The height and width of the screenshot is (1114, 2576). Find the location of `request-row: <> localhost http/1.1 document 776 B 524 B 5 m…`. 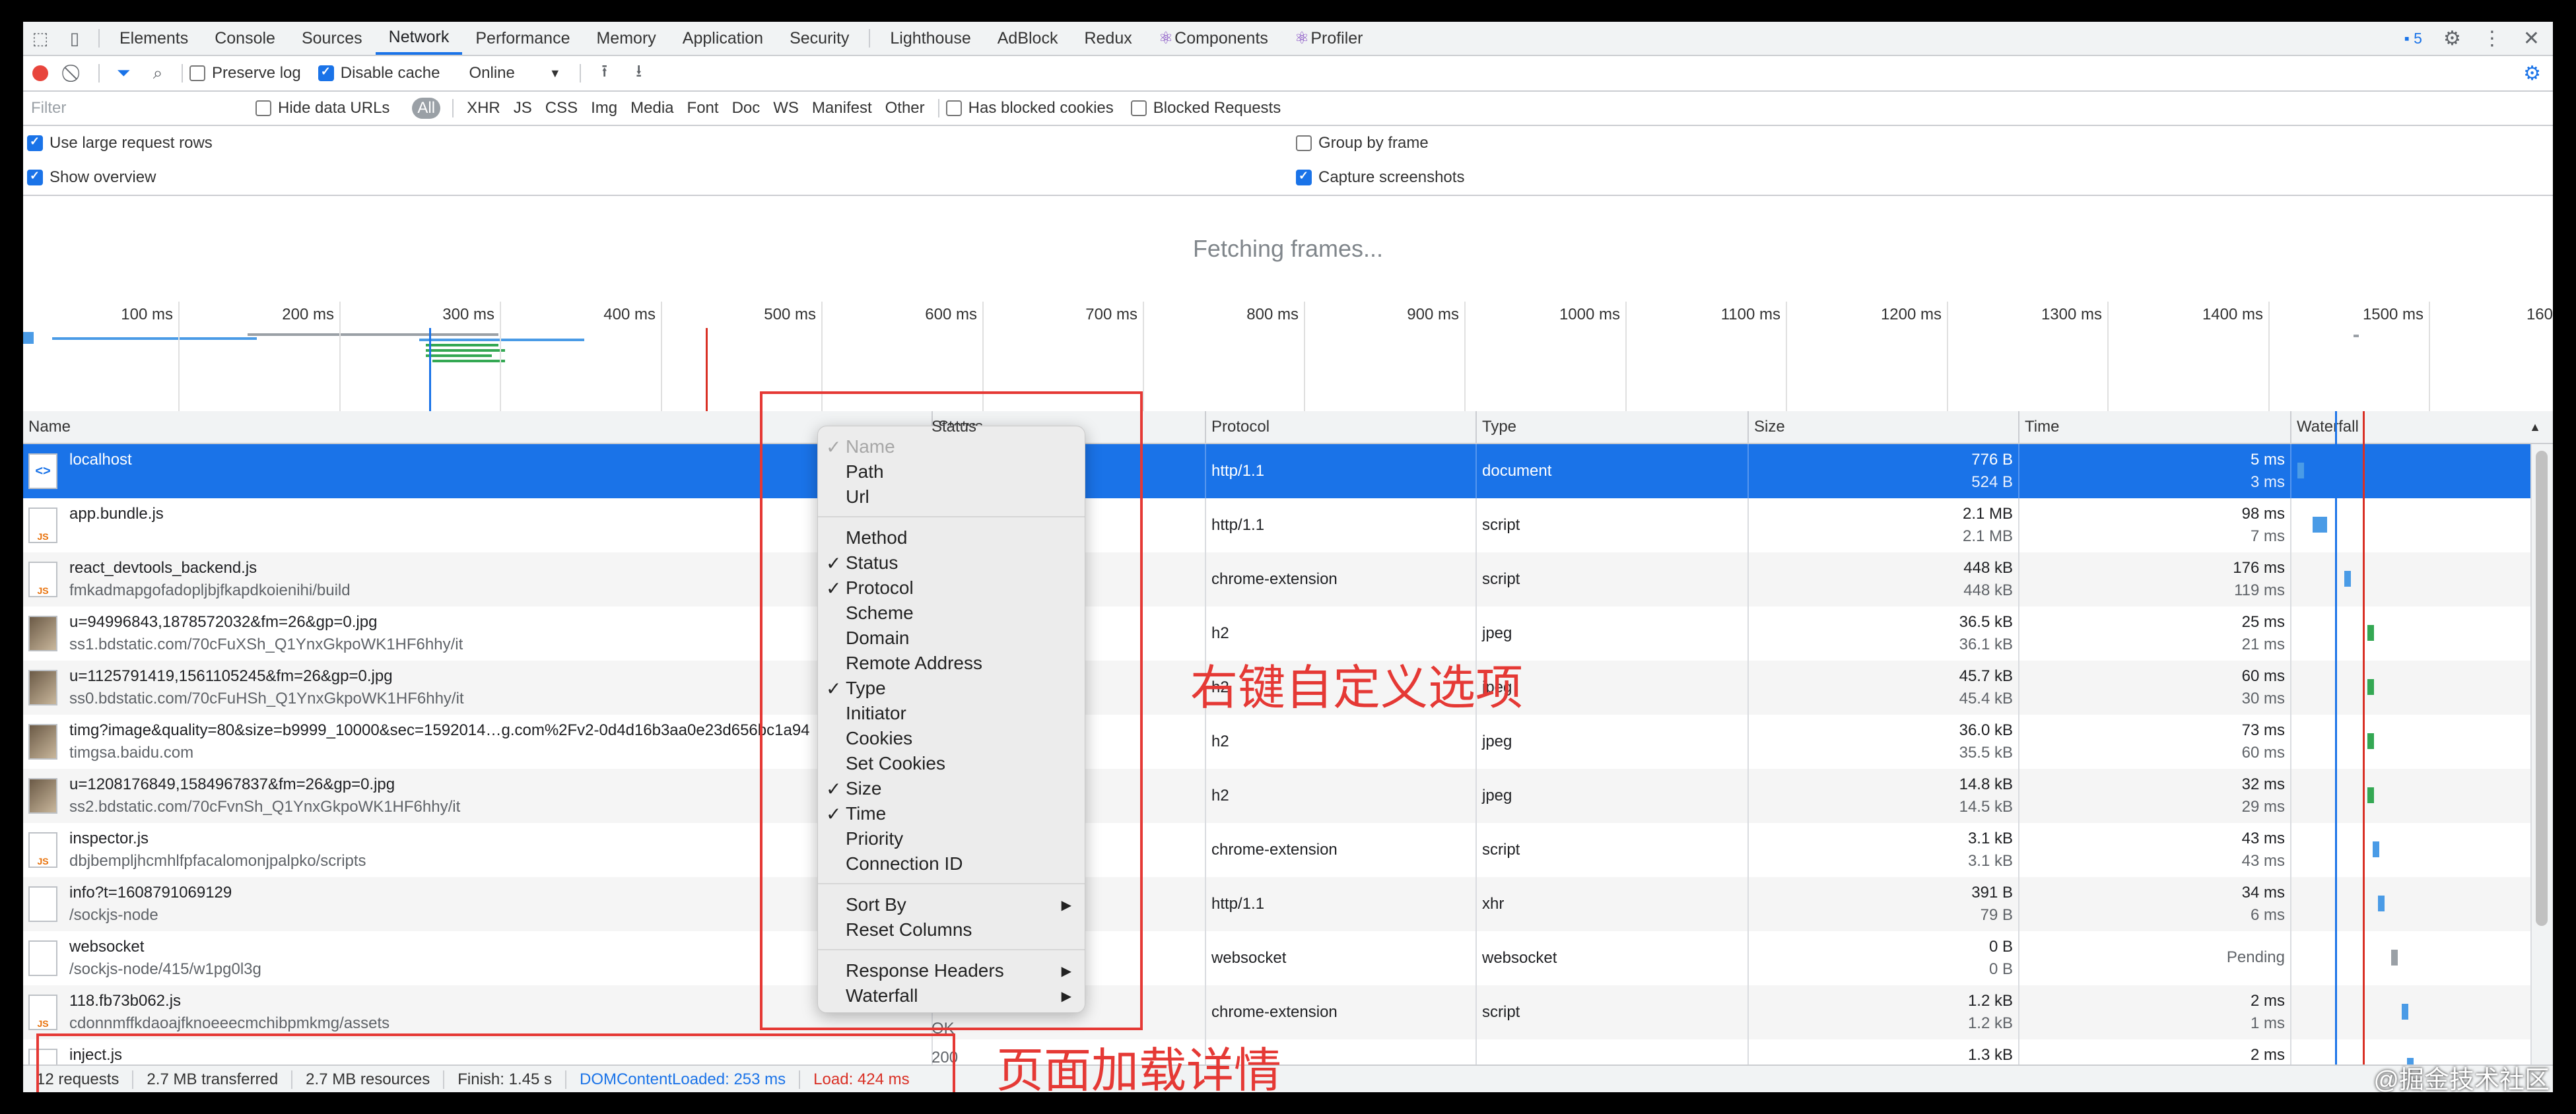

request-row: <> localhost http/1.1 document 776 B 524 B 5 m… is located at coordinates (1278, 471).